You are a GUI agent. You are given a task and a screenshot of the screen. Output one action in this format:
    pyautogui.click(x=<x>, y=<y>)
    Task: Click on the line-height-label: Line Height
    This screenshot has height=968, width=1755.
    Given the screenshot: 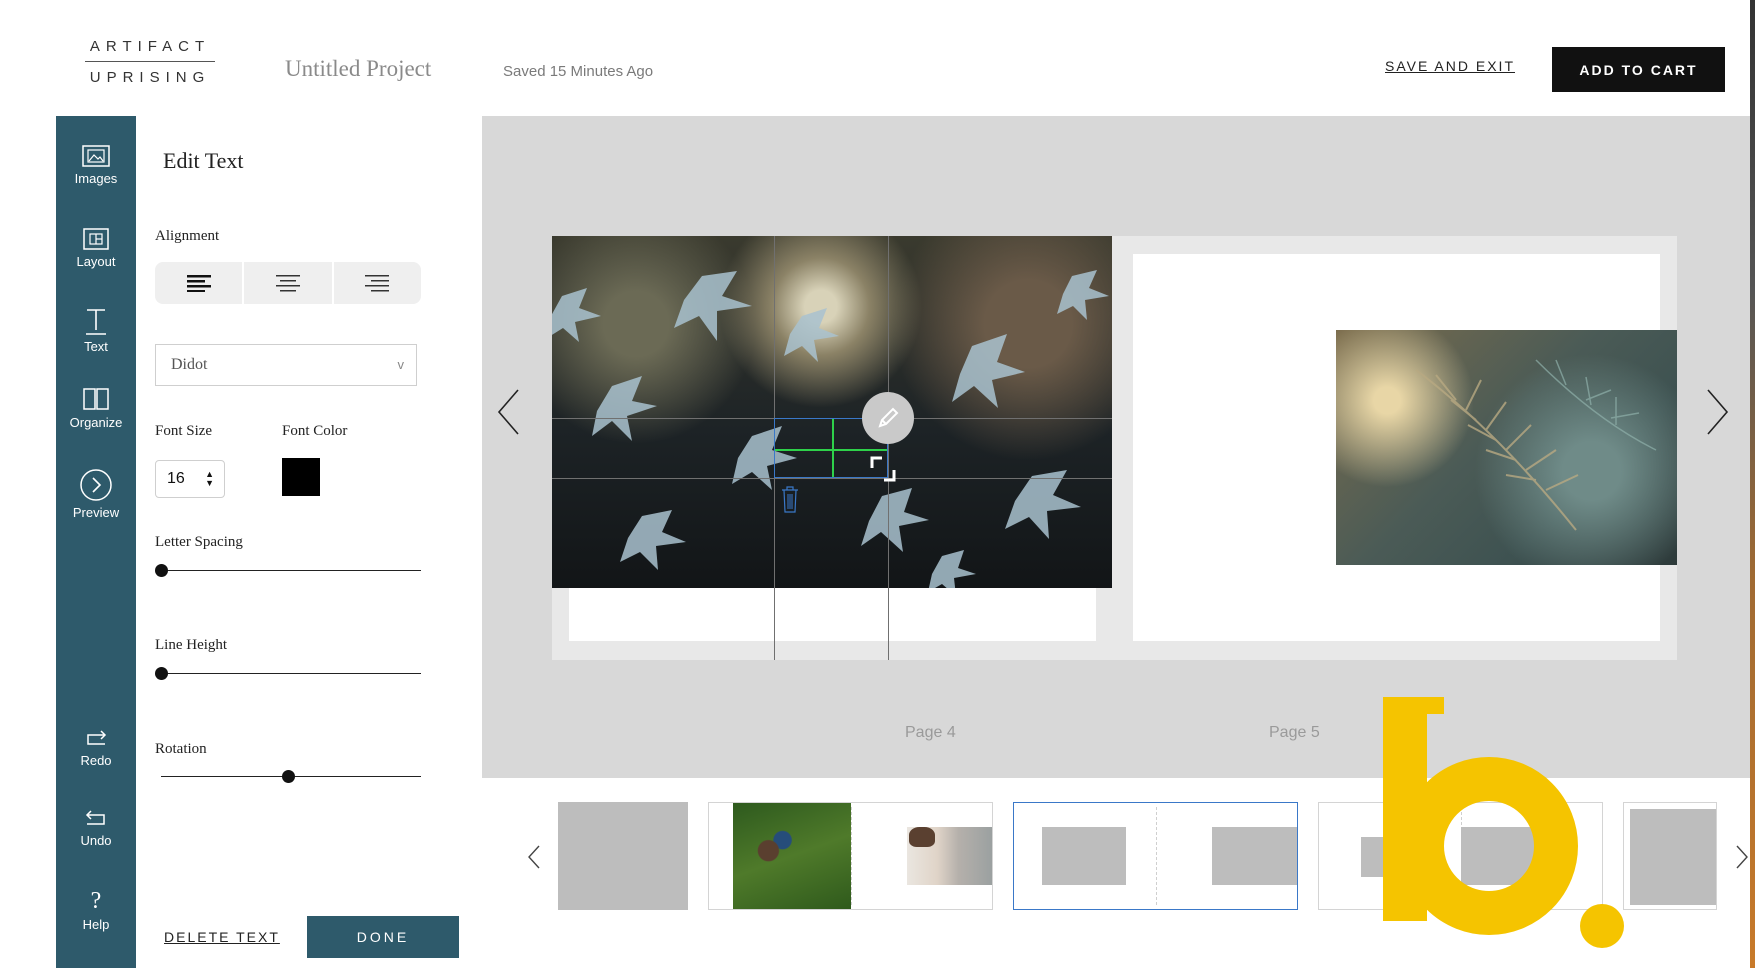 What is the action you would take?
    pyautogui.click(x=191, y=645)
    